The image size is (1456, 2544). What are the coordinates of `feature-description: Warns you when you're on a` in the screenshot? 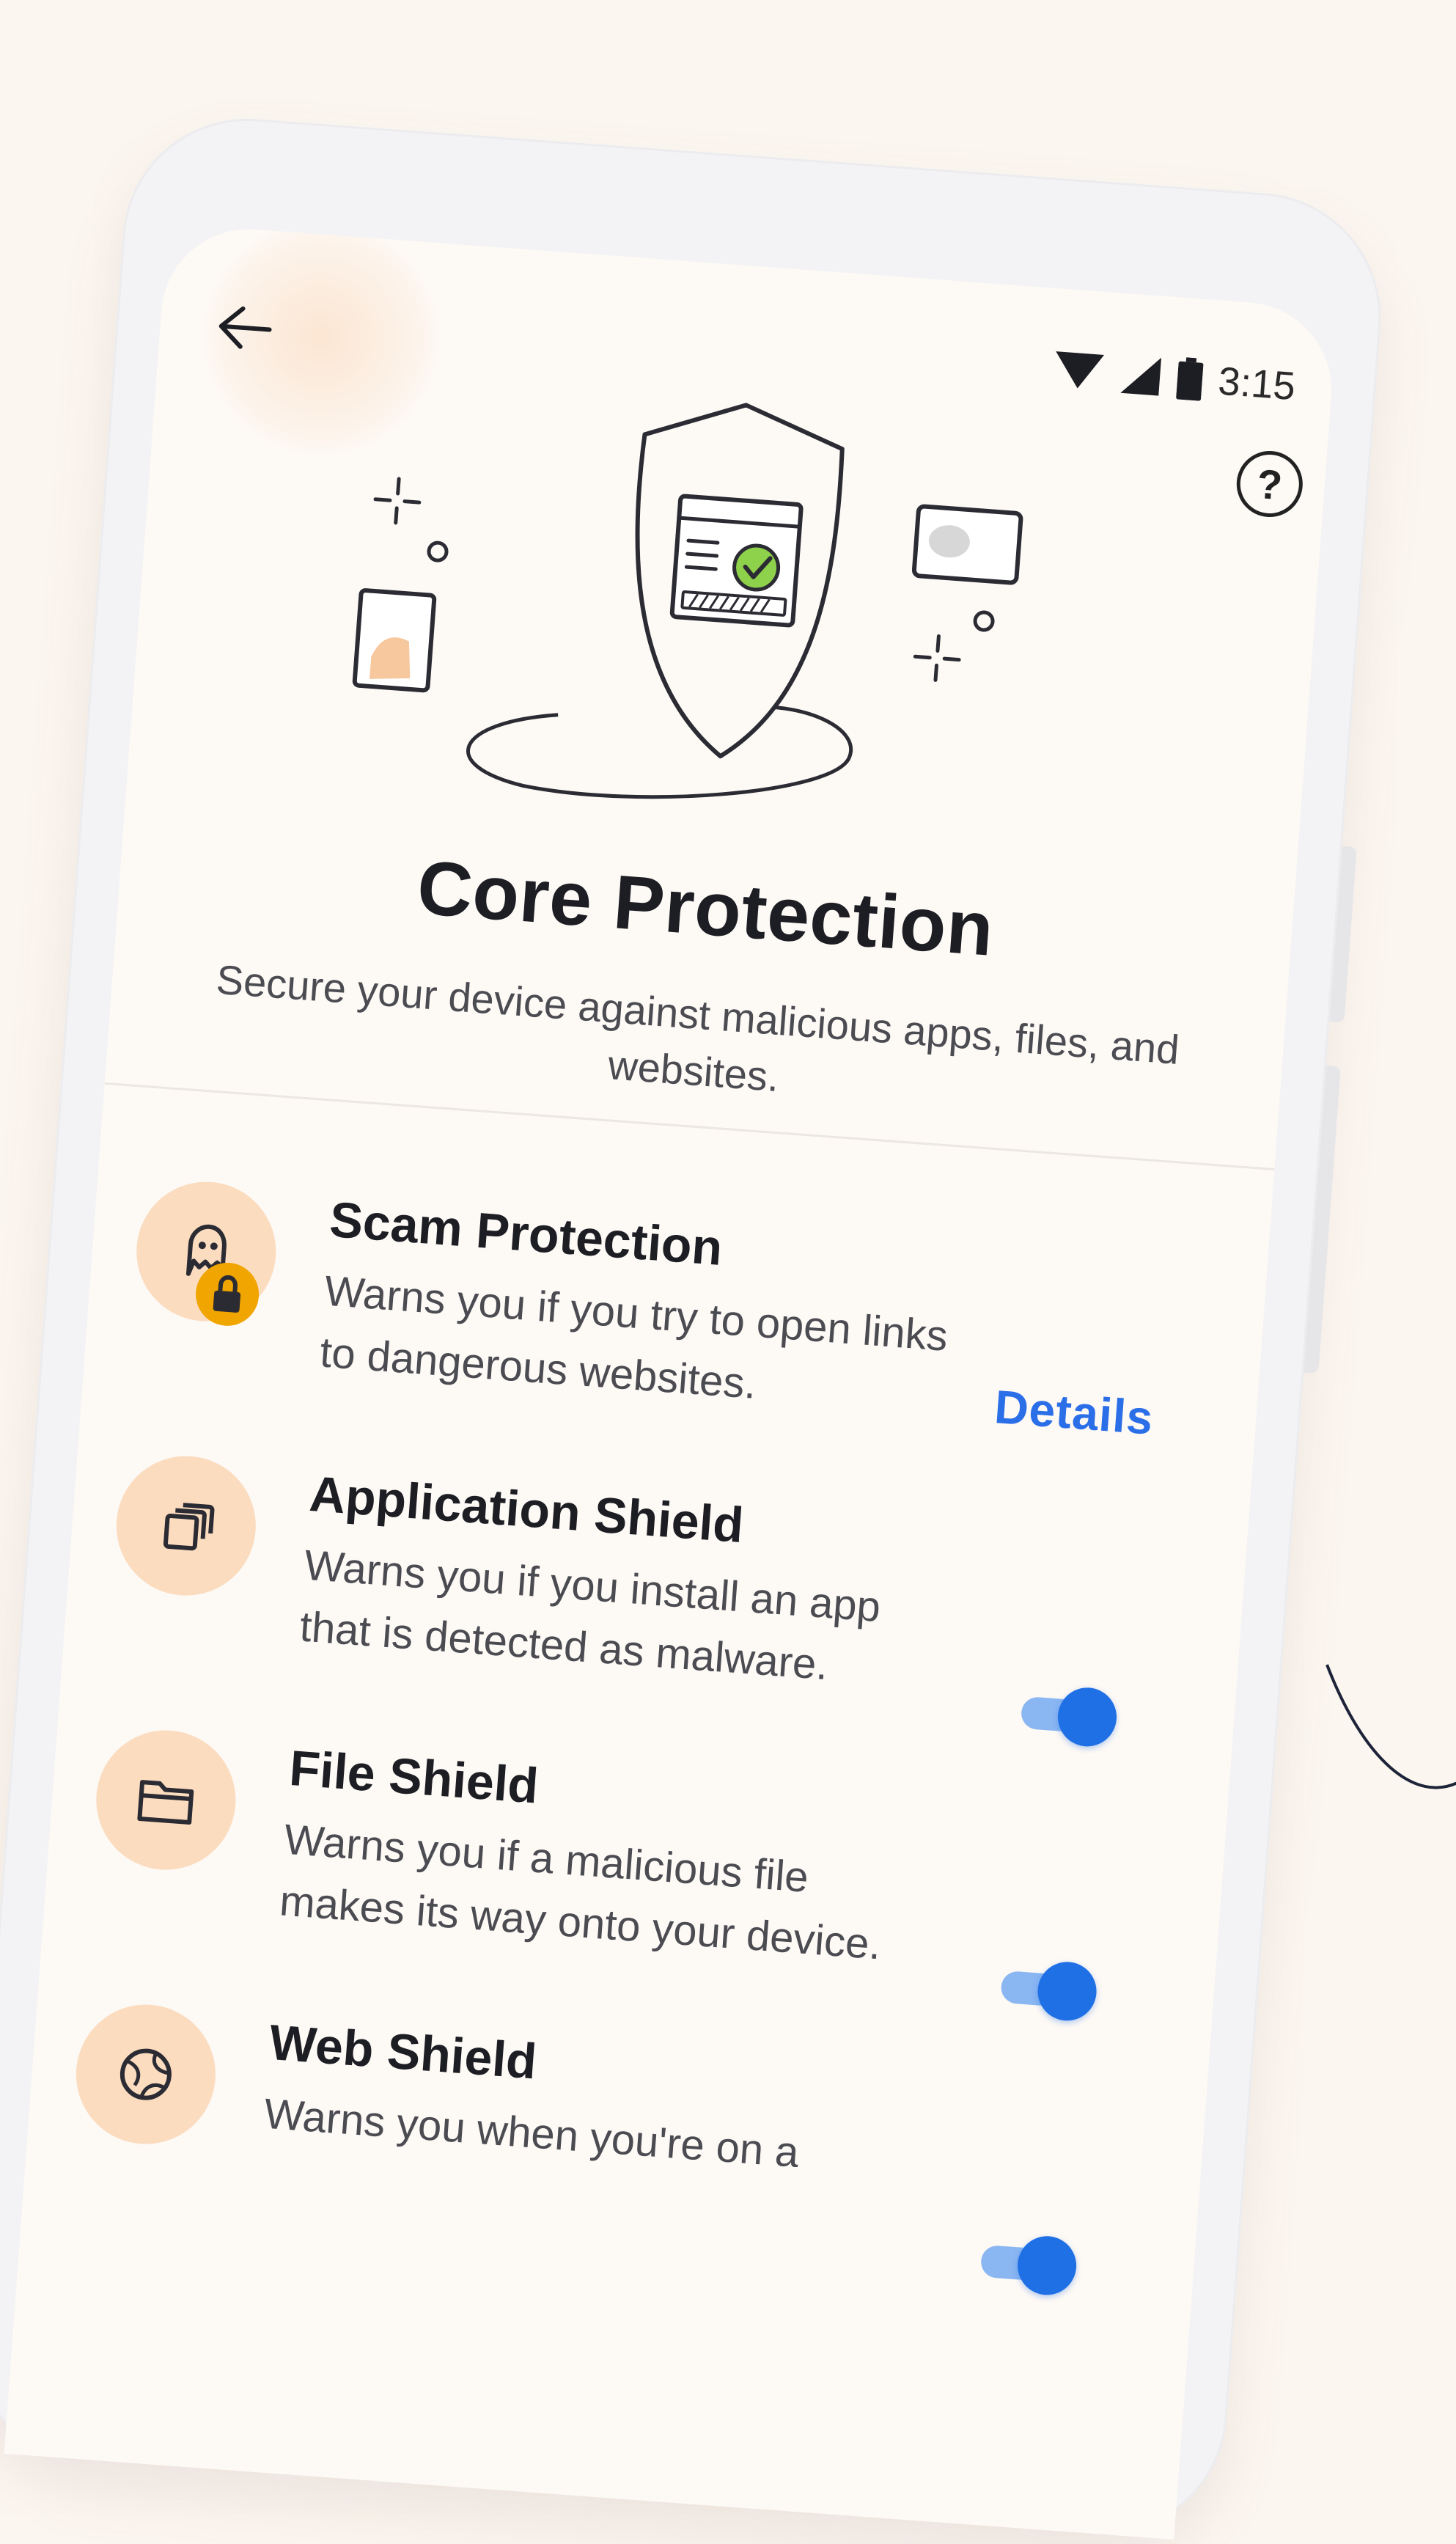 It's located at (531, 2133).